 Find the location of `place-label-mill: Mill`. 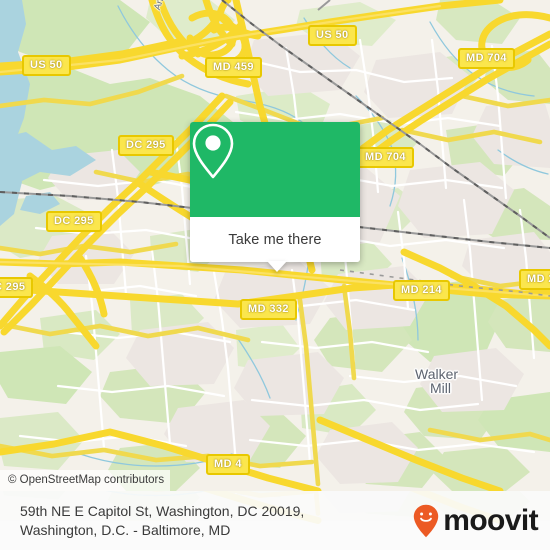

place-label-mill: Mill is located at coordinates (440, 388).